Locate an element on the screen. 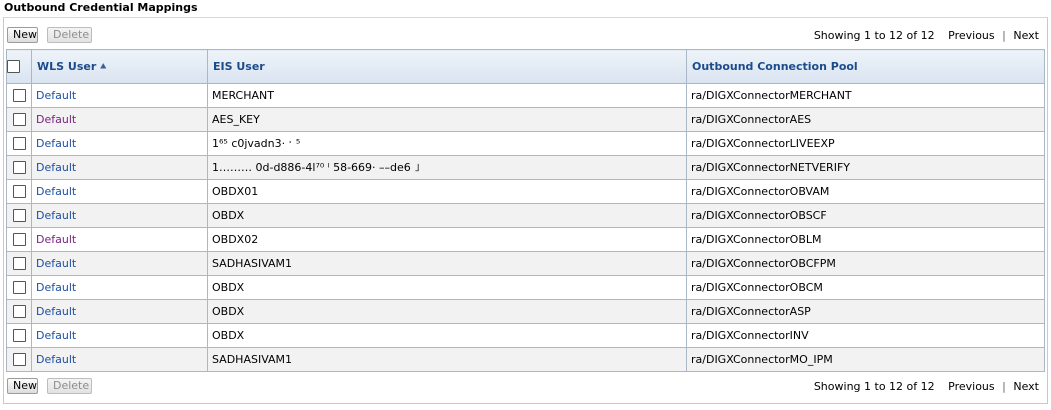 This screenshot has height=410, width=1051. connection-pool-cell: ra/DIGXConnectorNETVERIFY is located at coordinates (865, 167).